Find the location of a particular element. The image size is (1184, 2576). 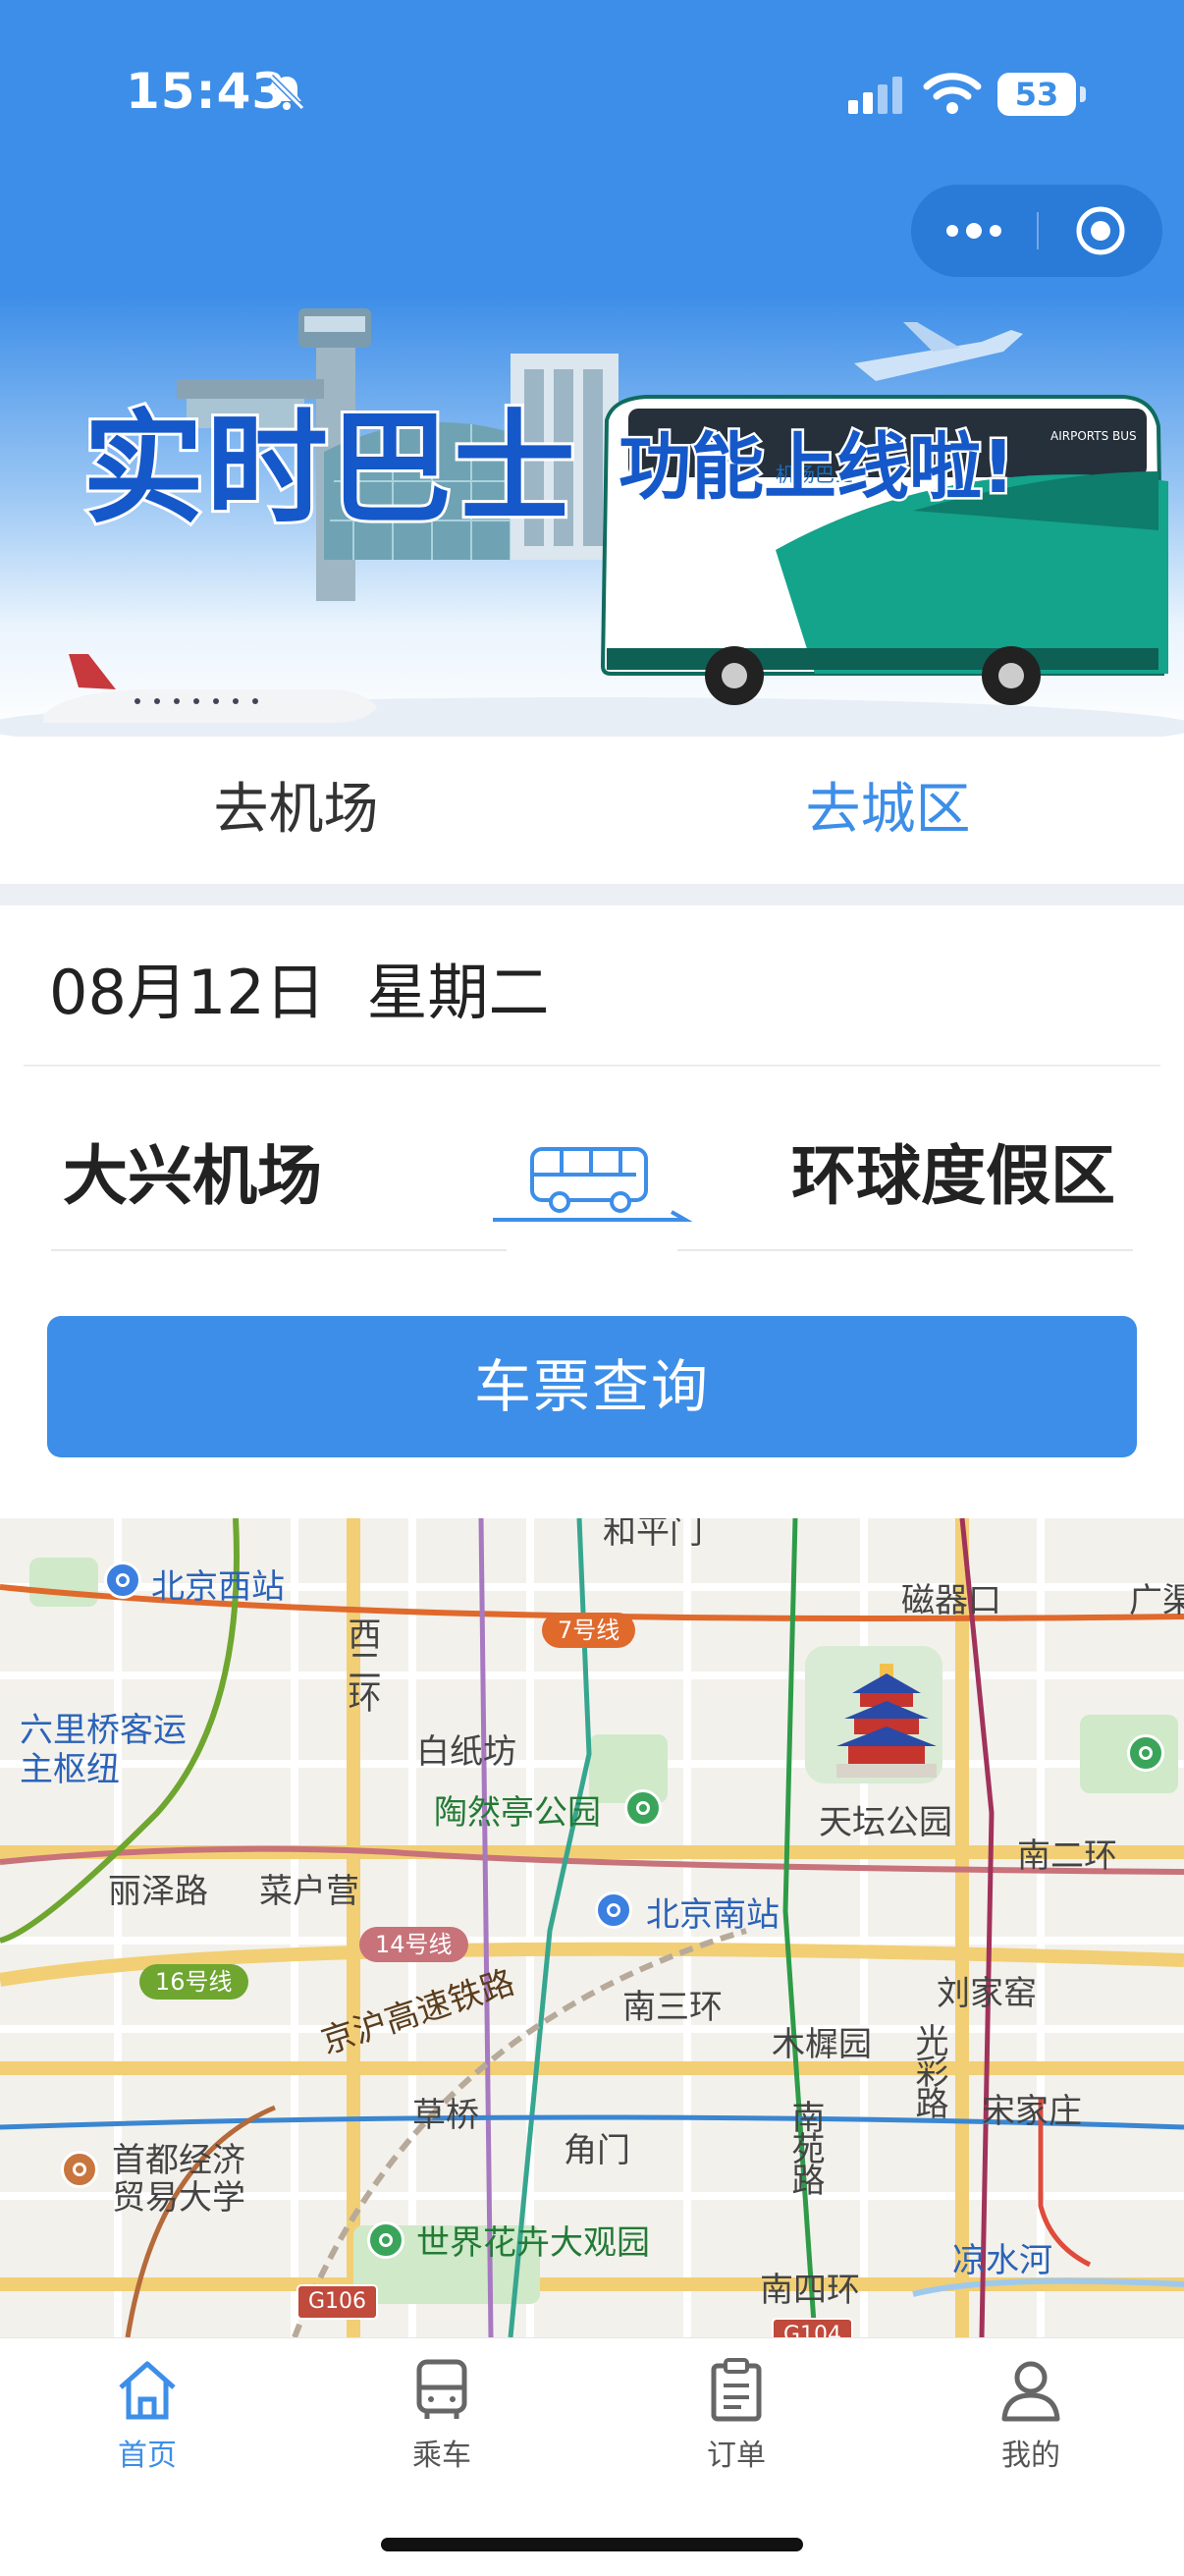

road-shield-g104: G104 is located at coordinates (813, 2328).